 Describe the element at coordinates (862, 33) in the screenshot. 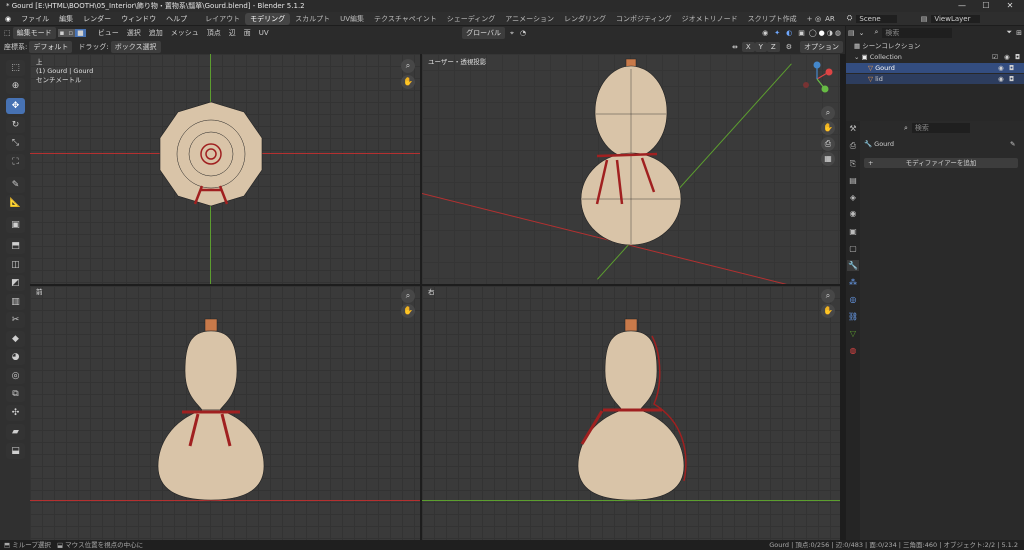

I see `outliner-filter-icon: ⌄` at that location.